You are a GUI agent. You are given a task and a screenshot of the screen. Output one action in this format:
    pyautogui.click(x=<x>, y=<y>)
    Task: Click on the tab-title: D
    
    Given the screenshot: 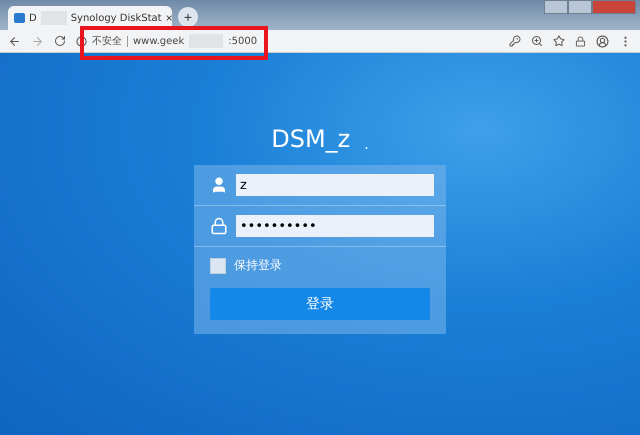 What is the action you would take?
    pyautogui.click(x=33, y=18)
    